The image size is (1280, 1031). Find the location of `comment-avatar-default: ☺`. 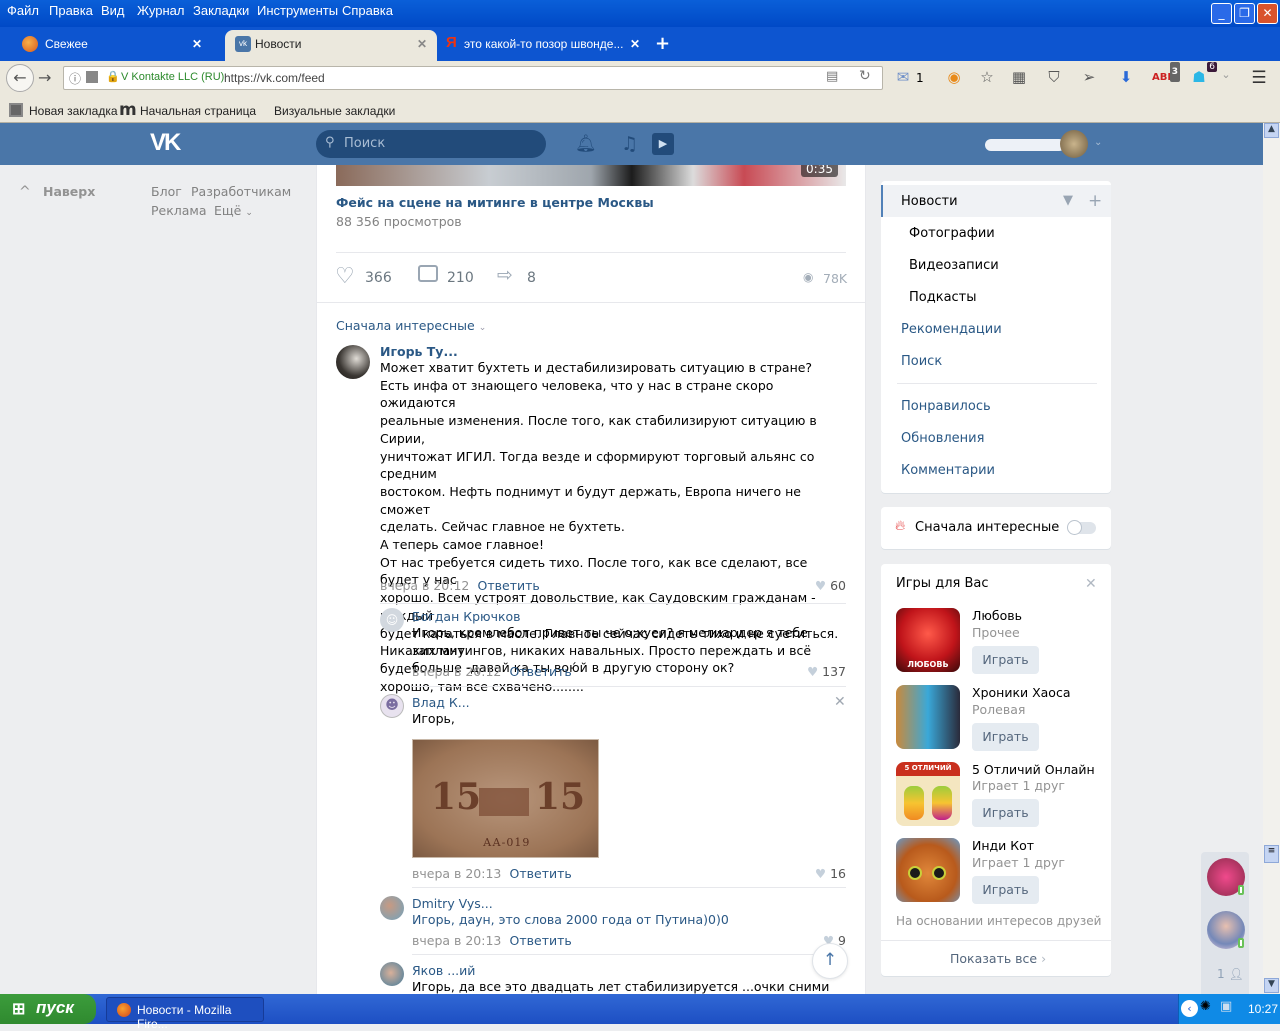

comment-avatar-default: ☺ is located at coordinates (392, 620).